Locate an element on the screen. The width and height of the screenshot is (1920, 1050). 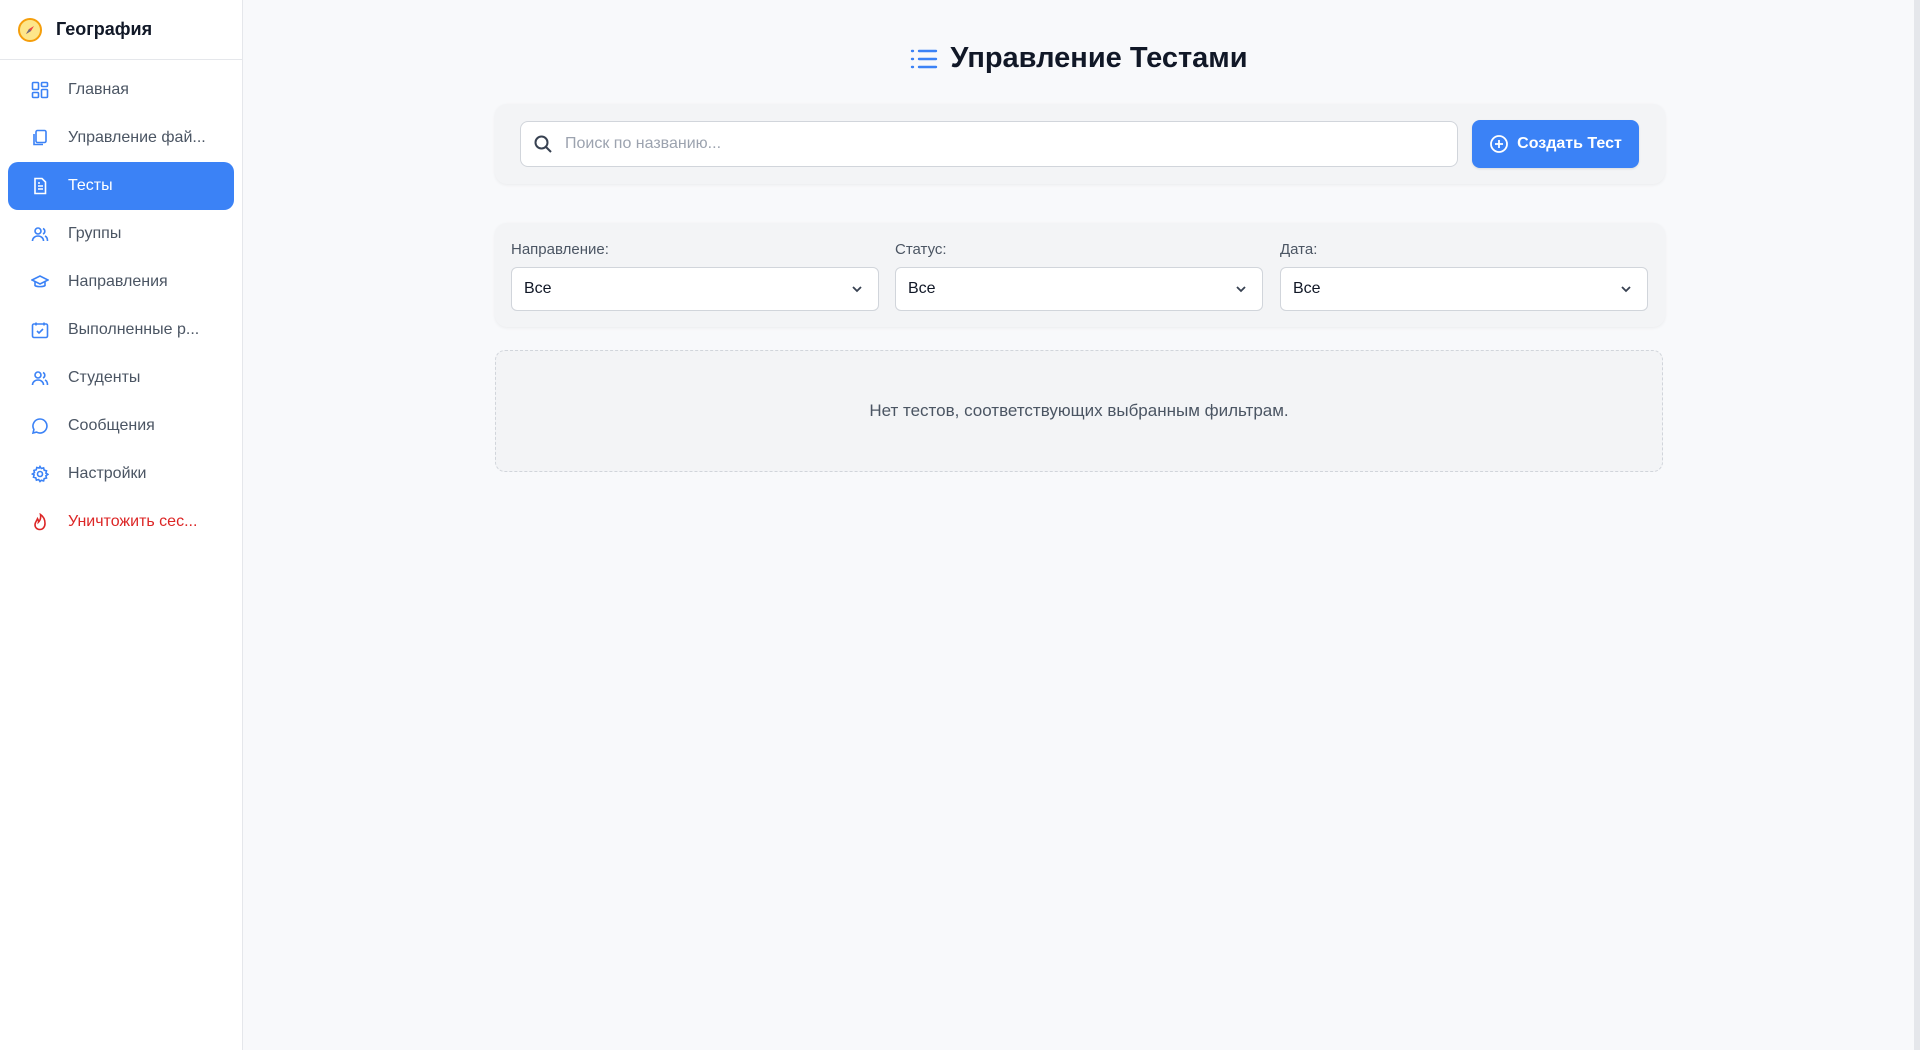
page-title: Управление Тестами is located at coordinates (1079, 58).